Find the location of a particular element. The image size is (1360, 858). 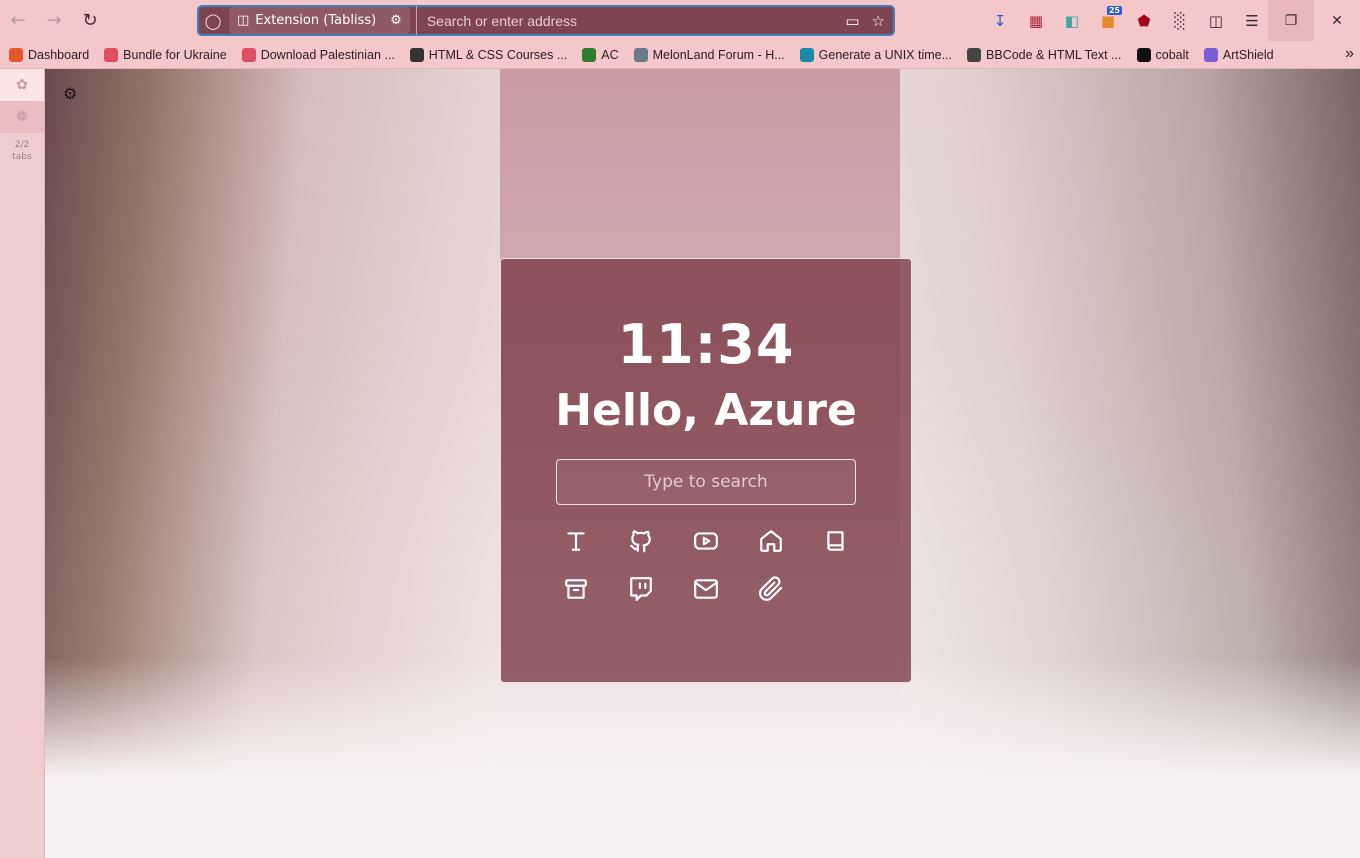

bookmark-label: ArtShield is located at coordinates (1248, 54).